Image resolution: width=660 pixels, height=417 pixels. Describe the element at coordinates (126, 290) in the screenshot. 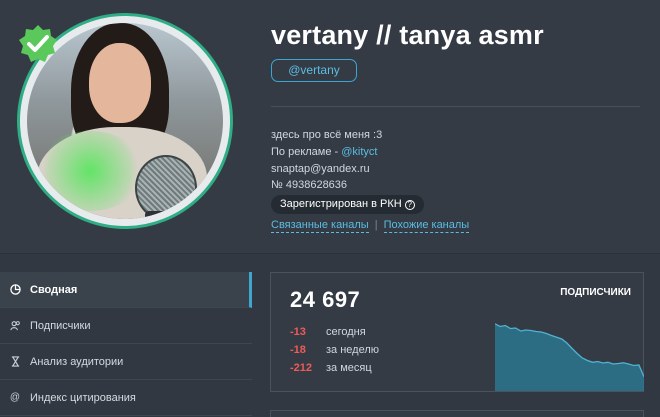

I see `sidebar-item-summary: Сводная` at that location.